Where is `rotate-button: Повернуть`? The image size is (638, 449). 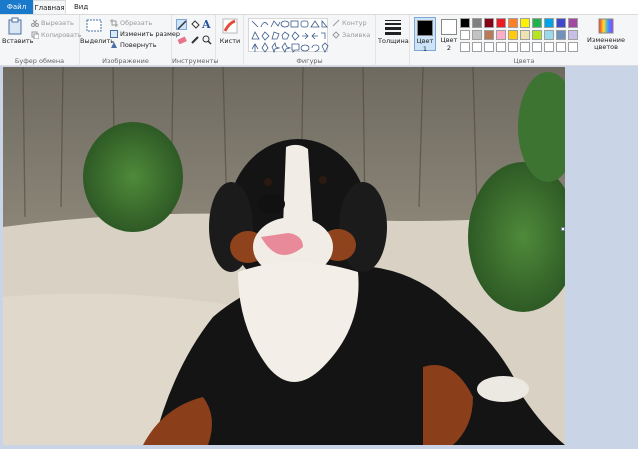 rotate-button: Повернуть is located at coordinates (133, 45).